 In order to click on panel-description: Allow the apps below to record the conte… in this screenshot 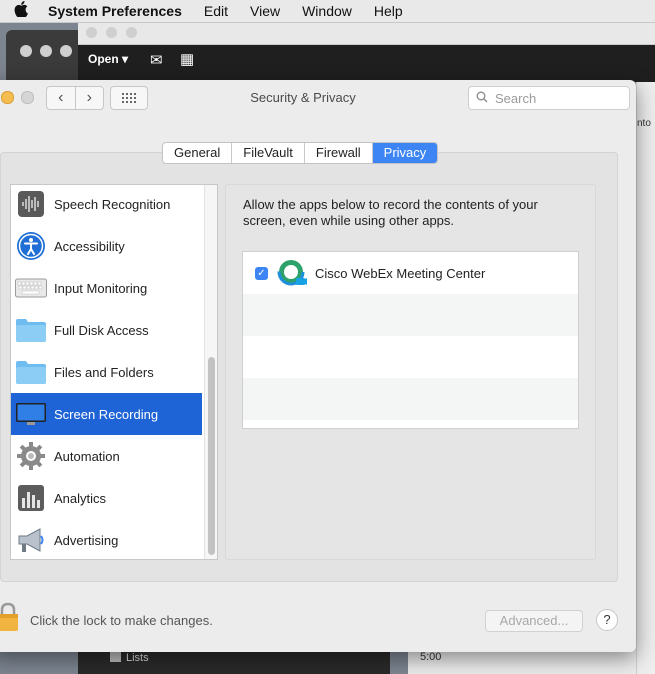, I will do `click(390, 212)`.